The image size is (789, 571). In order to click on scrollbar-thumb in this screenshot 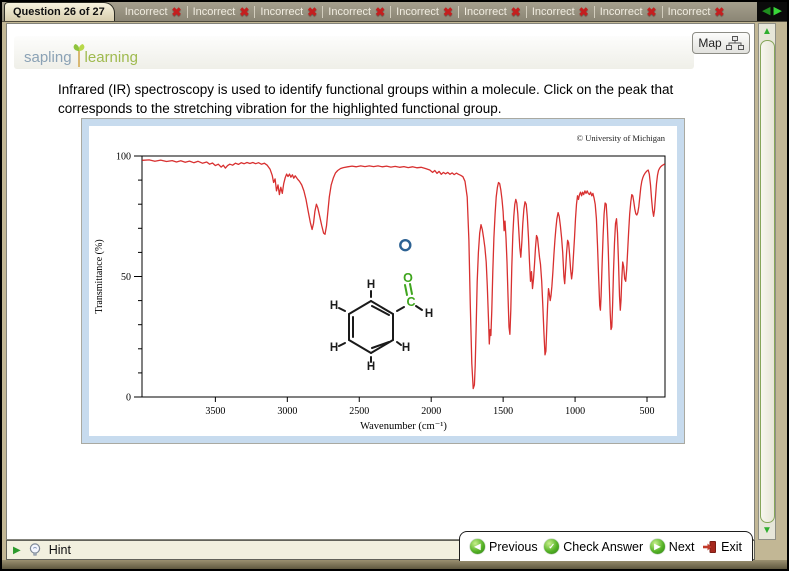, I will do `click(767, 281)`.